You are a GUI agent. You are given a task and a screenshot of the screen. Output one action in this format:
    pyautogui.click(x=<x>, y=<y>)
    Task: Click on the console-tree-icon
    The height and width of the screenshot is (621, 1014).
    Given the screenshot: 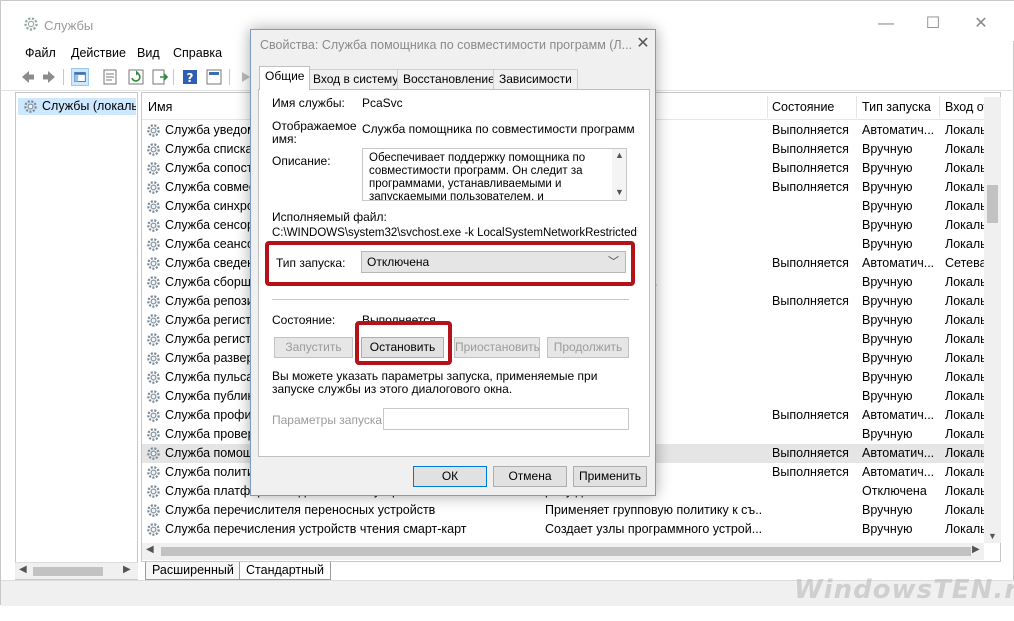 What is the action you would take?
    pyautogui.click(x=80, y=77)
    